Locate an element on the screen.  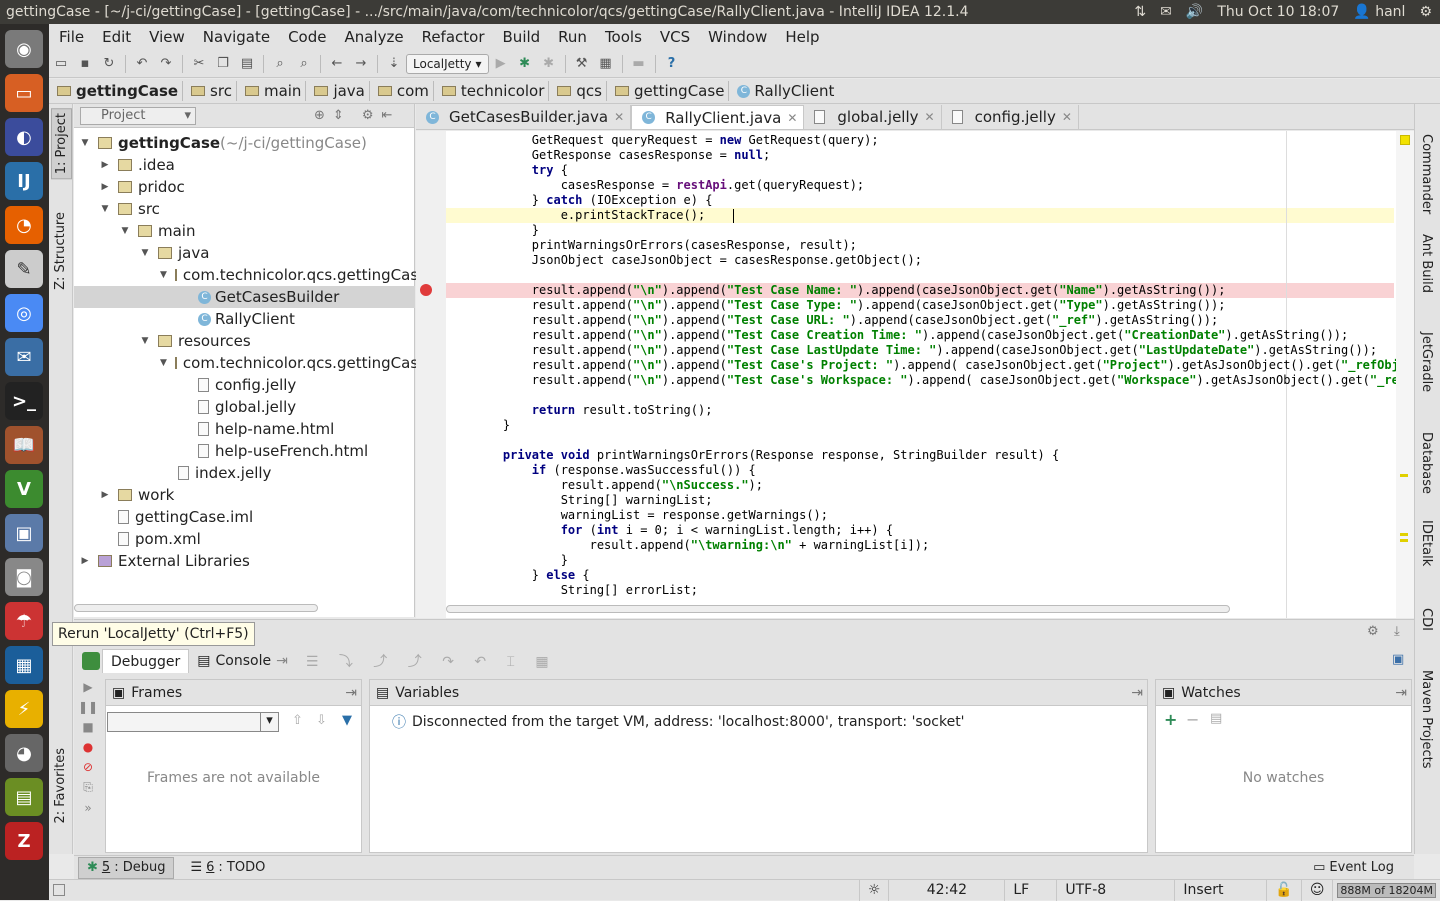
stop-icon: ■ is located at coordinates (87, 727).